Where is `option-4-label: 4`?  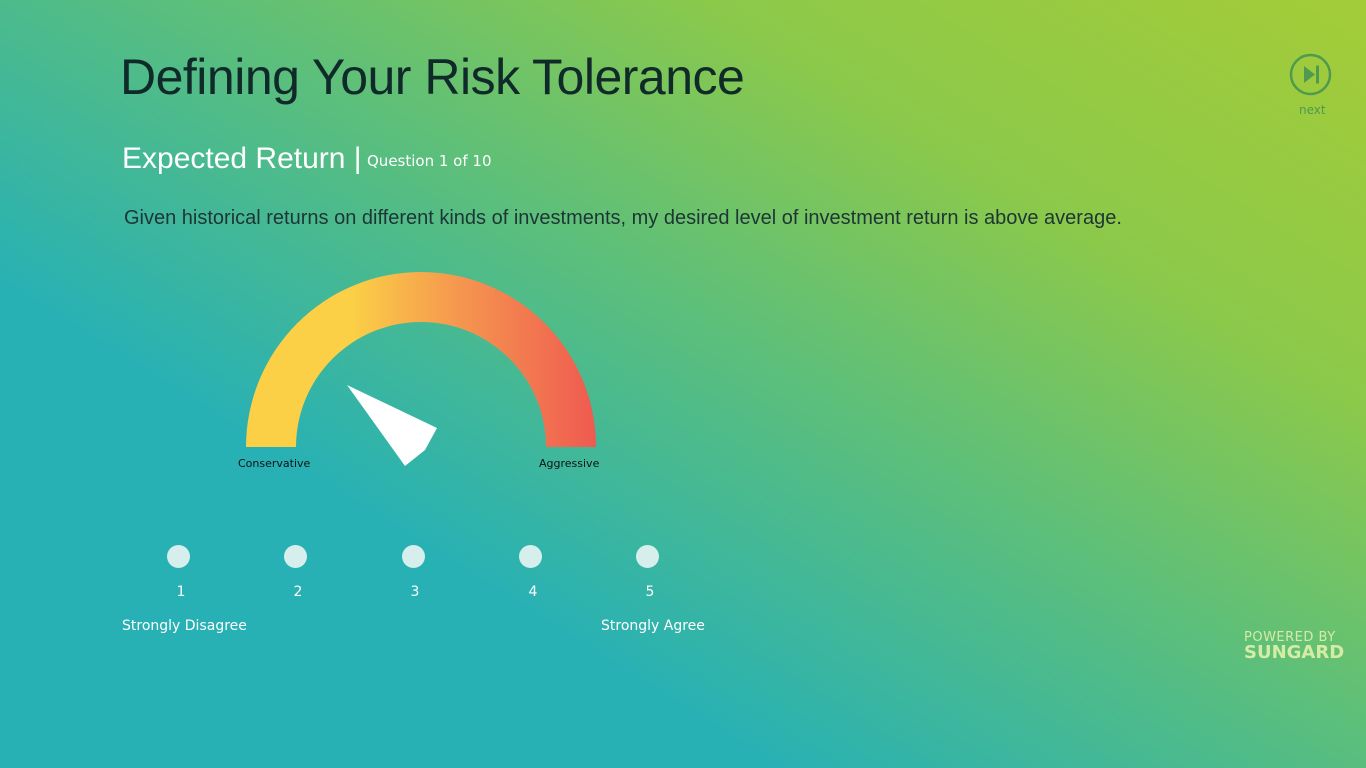 option-4-label: 4 is located at coordinates (533, 592).